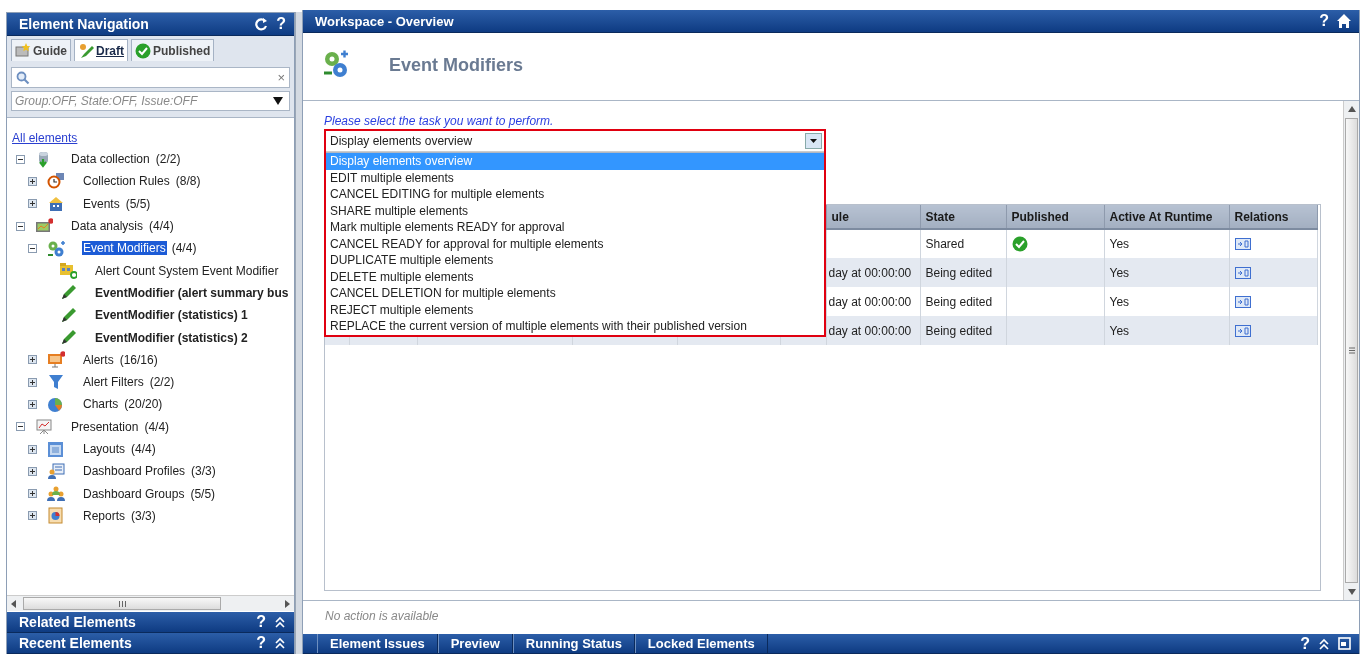 The width and height of the screenshot is (1362, 654). I want to click on refresh-icon, so click(261, 24).